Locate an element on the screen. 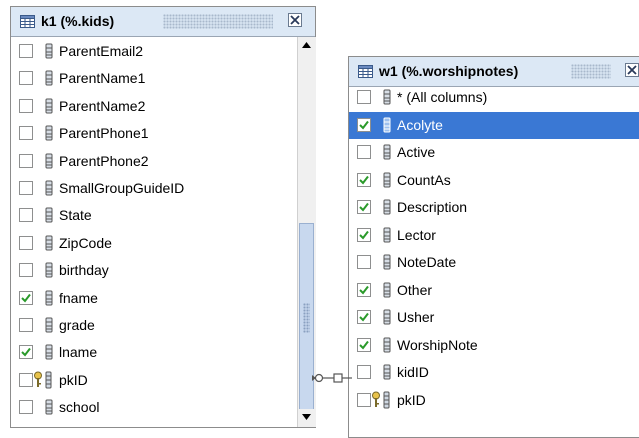 This screenshot has width=639, height=438. column-name: ZipCode is located at coordinates (85, 242).